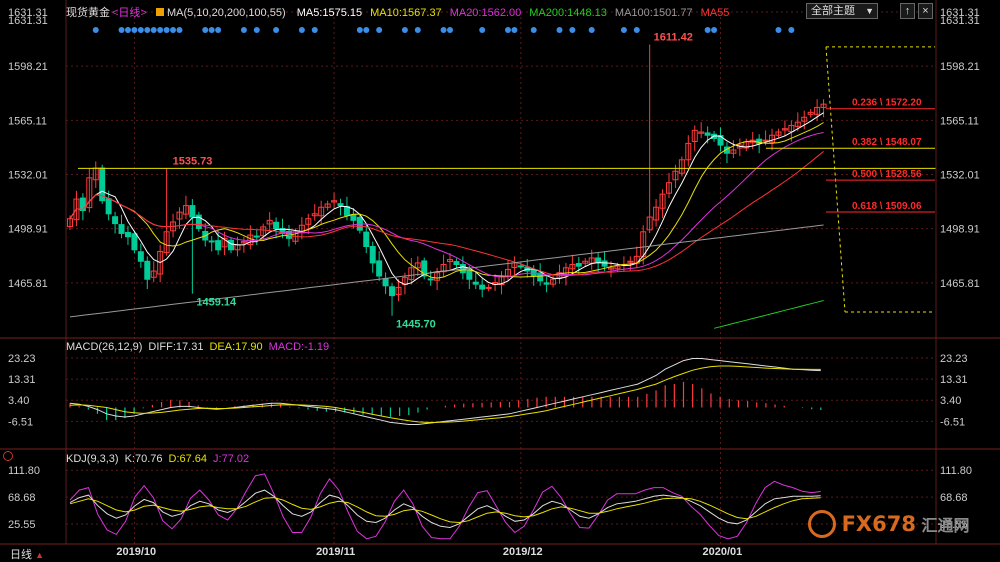  What do you see at coordinates (24, 471) in the screenshot?
I see `kdj-tick-left: 111.80` at bounding box center [24, 471].